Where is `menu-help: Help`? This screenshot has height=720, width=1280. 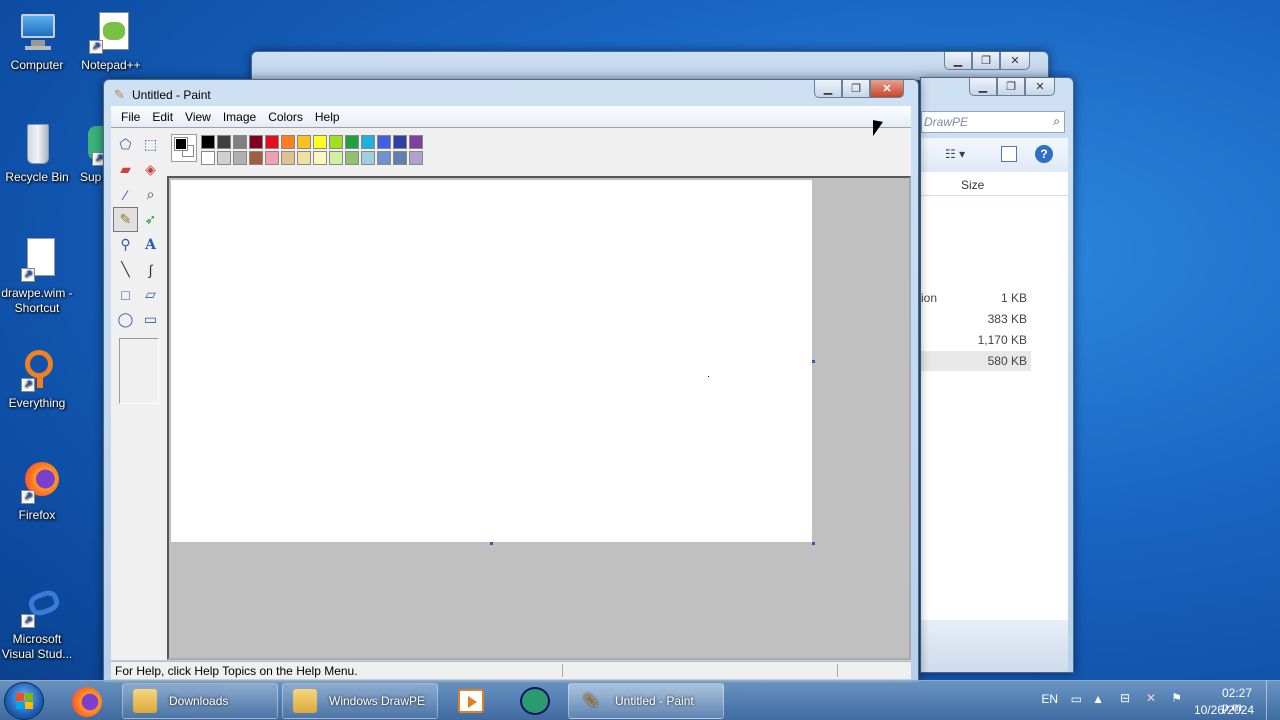
menu-help: Help is located at coordinates (327, 117).